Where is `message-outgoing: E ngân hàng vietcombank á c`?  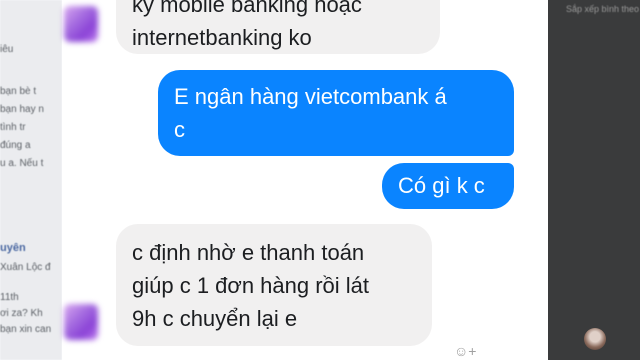 message-outgoing: E ngân hàng vietcombank á c is located at coordinates (336, 113).